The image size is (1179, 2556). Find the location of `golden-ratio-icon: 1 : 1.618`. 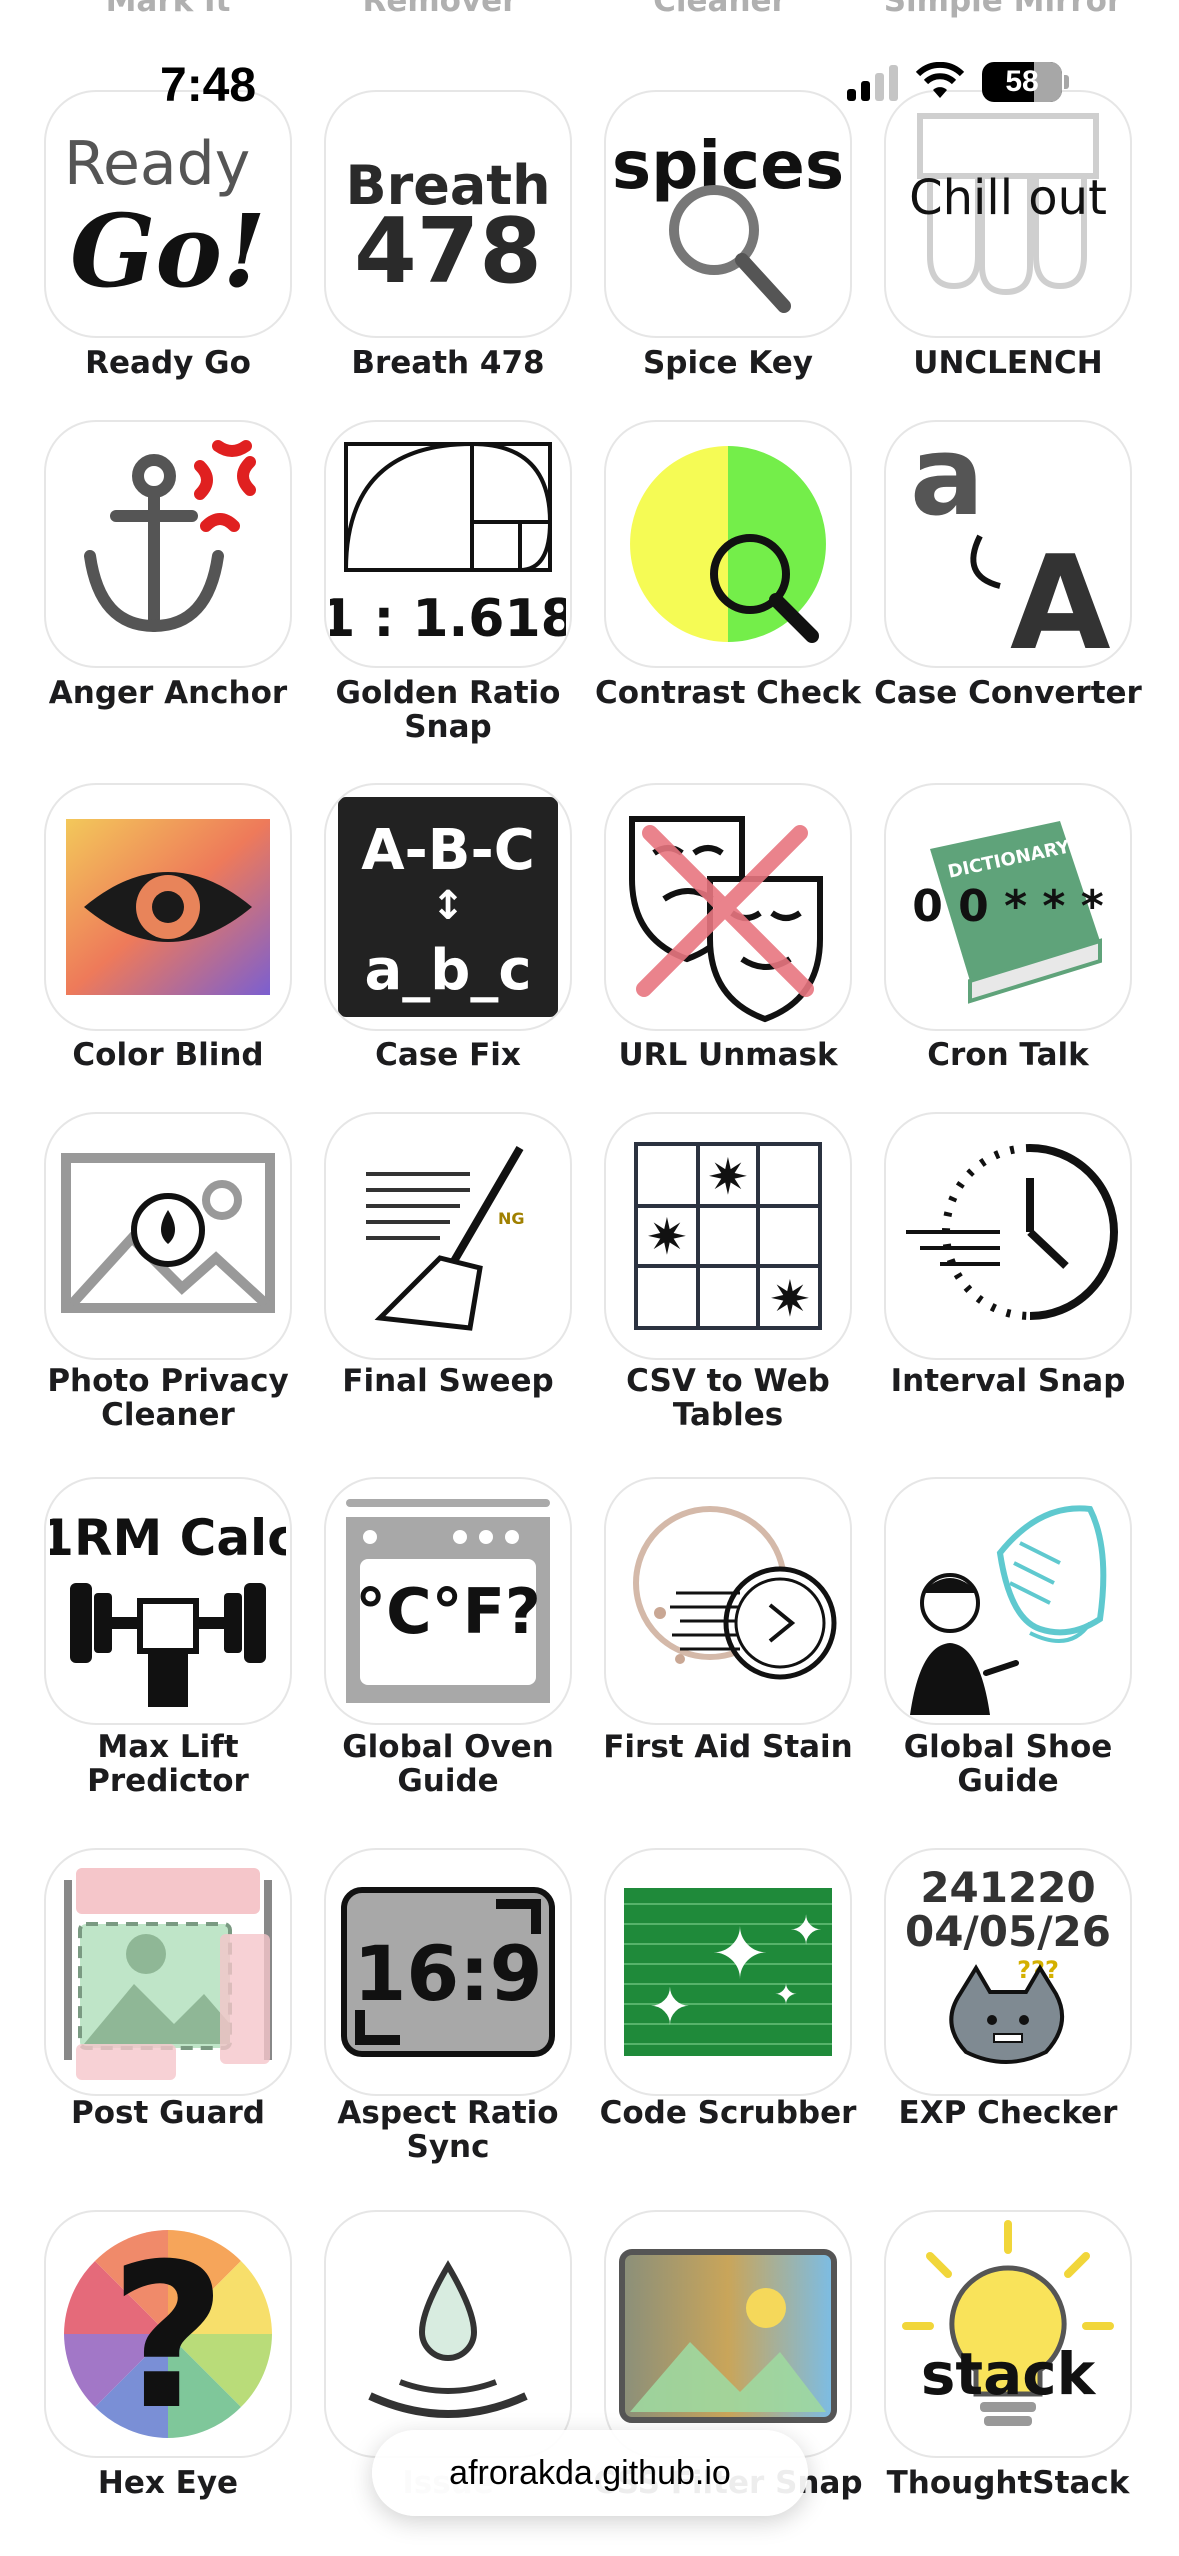

golden-ratio-icon: 1 : 1.618 is located at coordinates (448, 545).